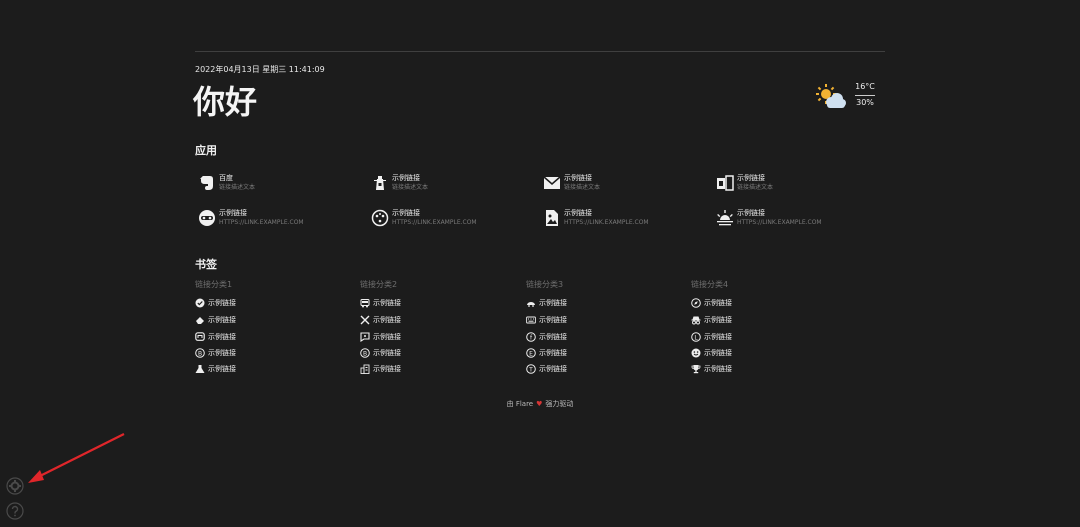 The height and width of the screenshot is (527, 1080). Describe the element at coordinates (365, 337) in the screenshot. I see `message-icon` at that location.